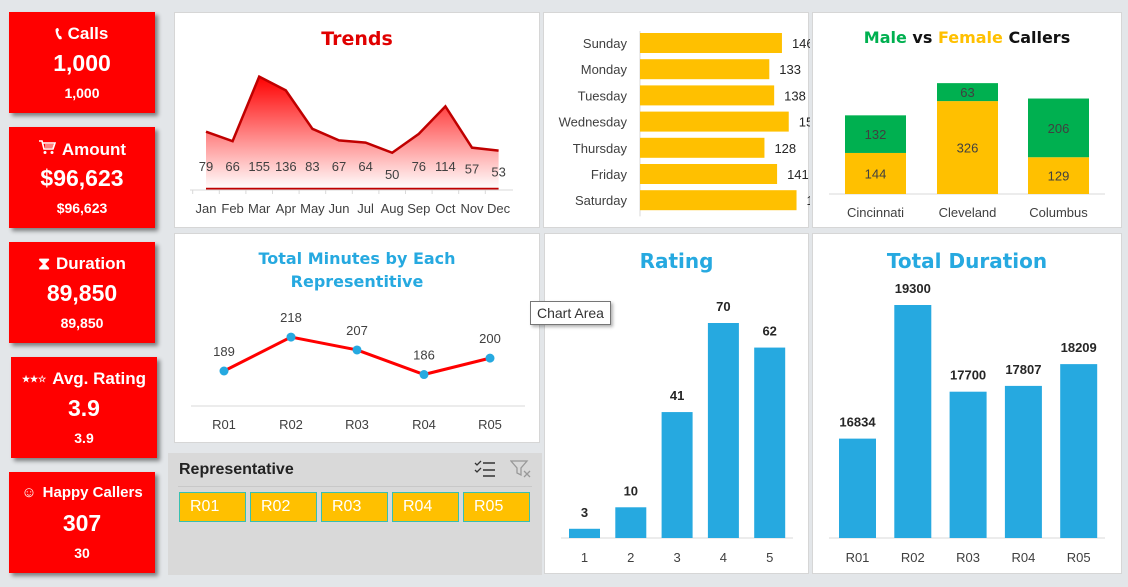 Image resolution: width=1128 pixels, height=587 pixels. I want to click on trends-x-label: Sep, so click(418, 208).